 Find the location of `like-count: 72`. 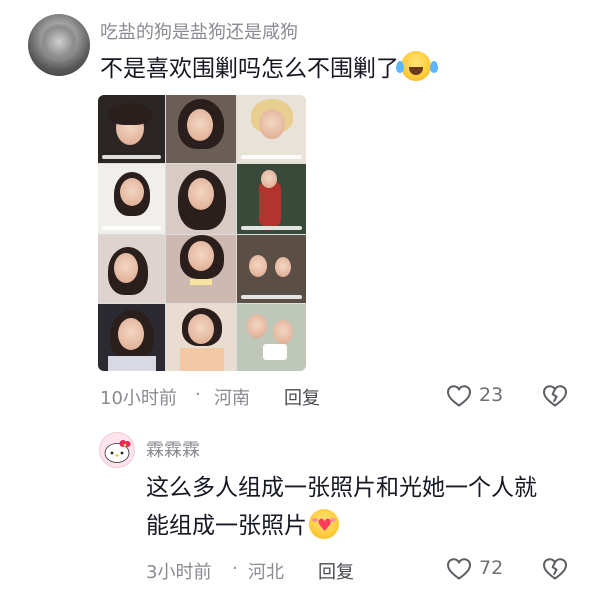

like-count: 72 is located at coordinates (491, 568).